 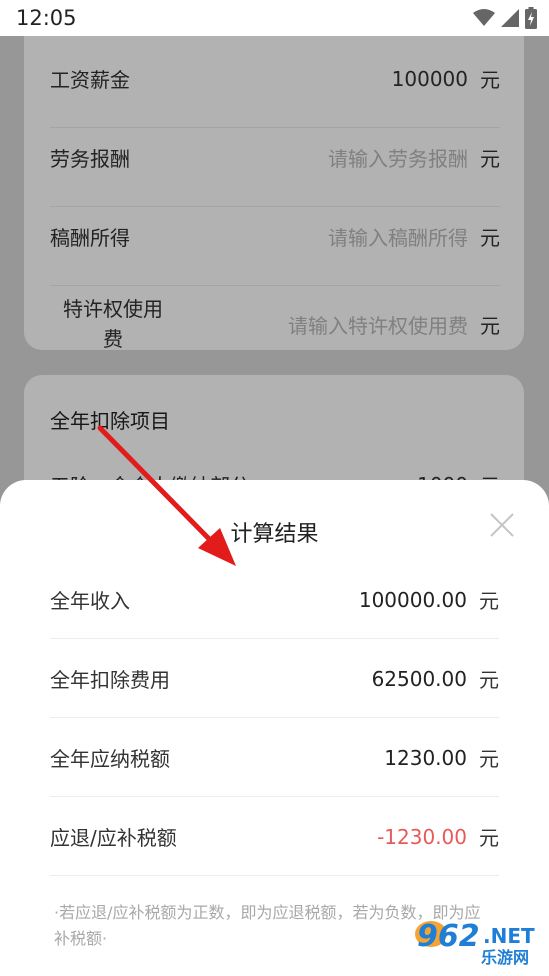 I want to click on wifi-icon, so click(x=484, y=17).